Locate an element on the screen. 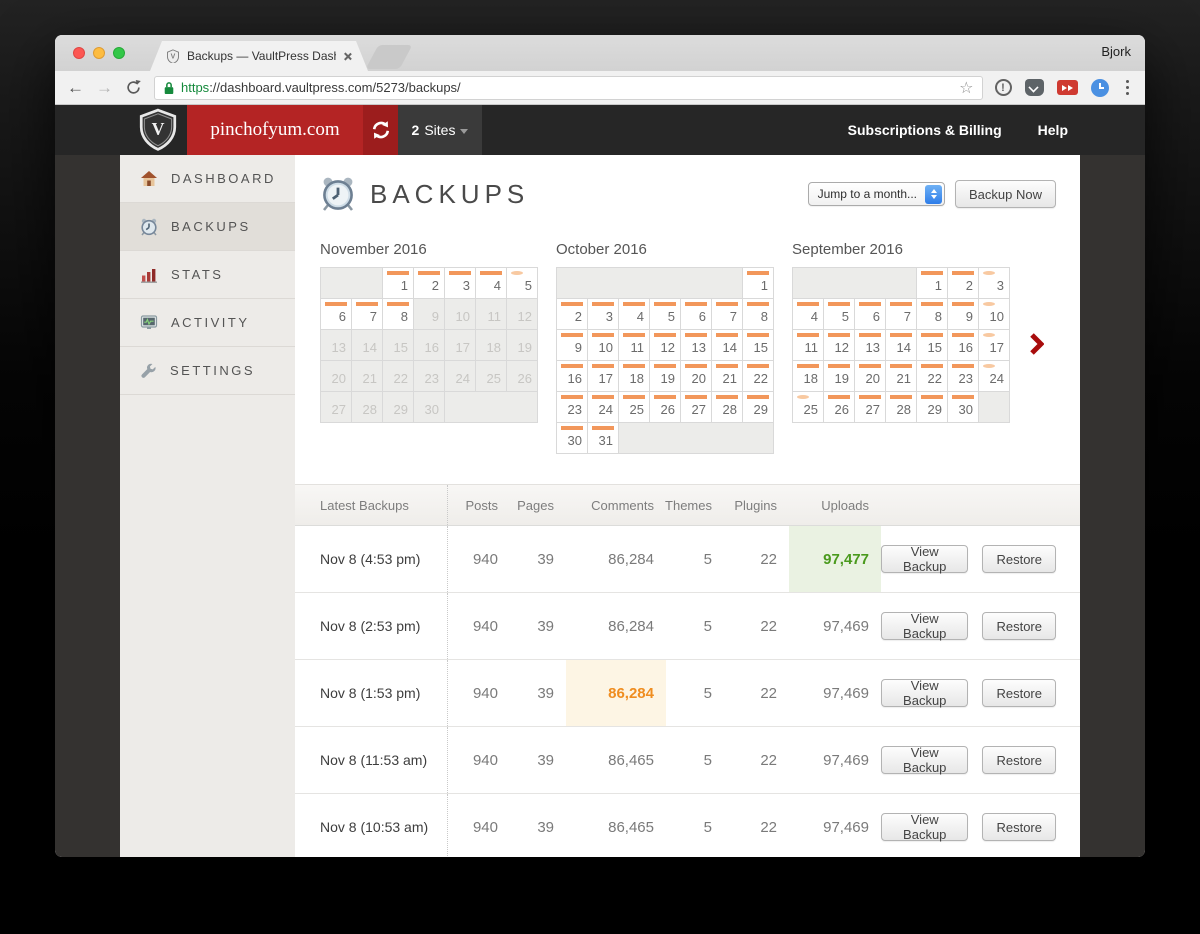 This screenshot has width=1200, height=934. calendar-day-with-backup: 19 is located at coordinates (839, 376).